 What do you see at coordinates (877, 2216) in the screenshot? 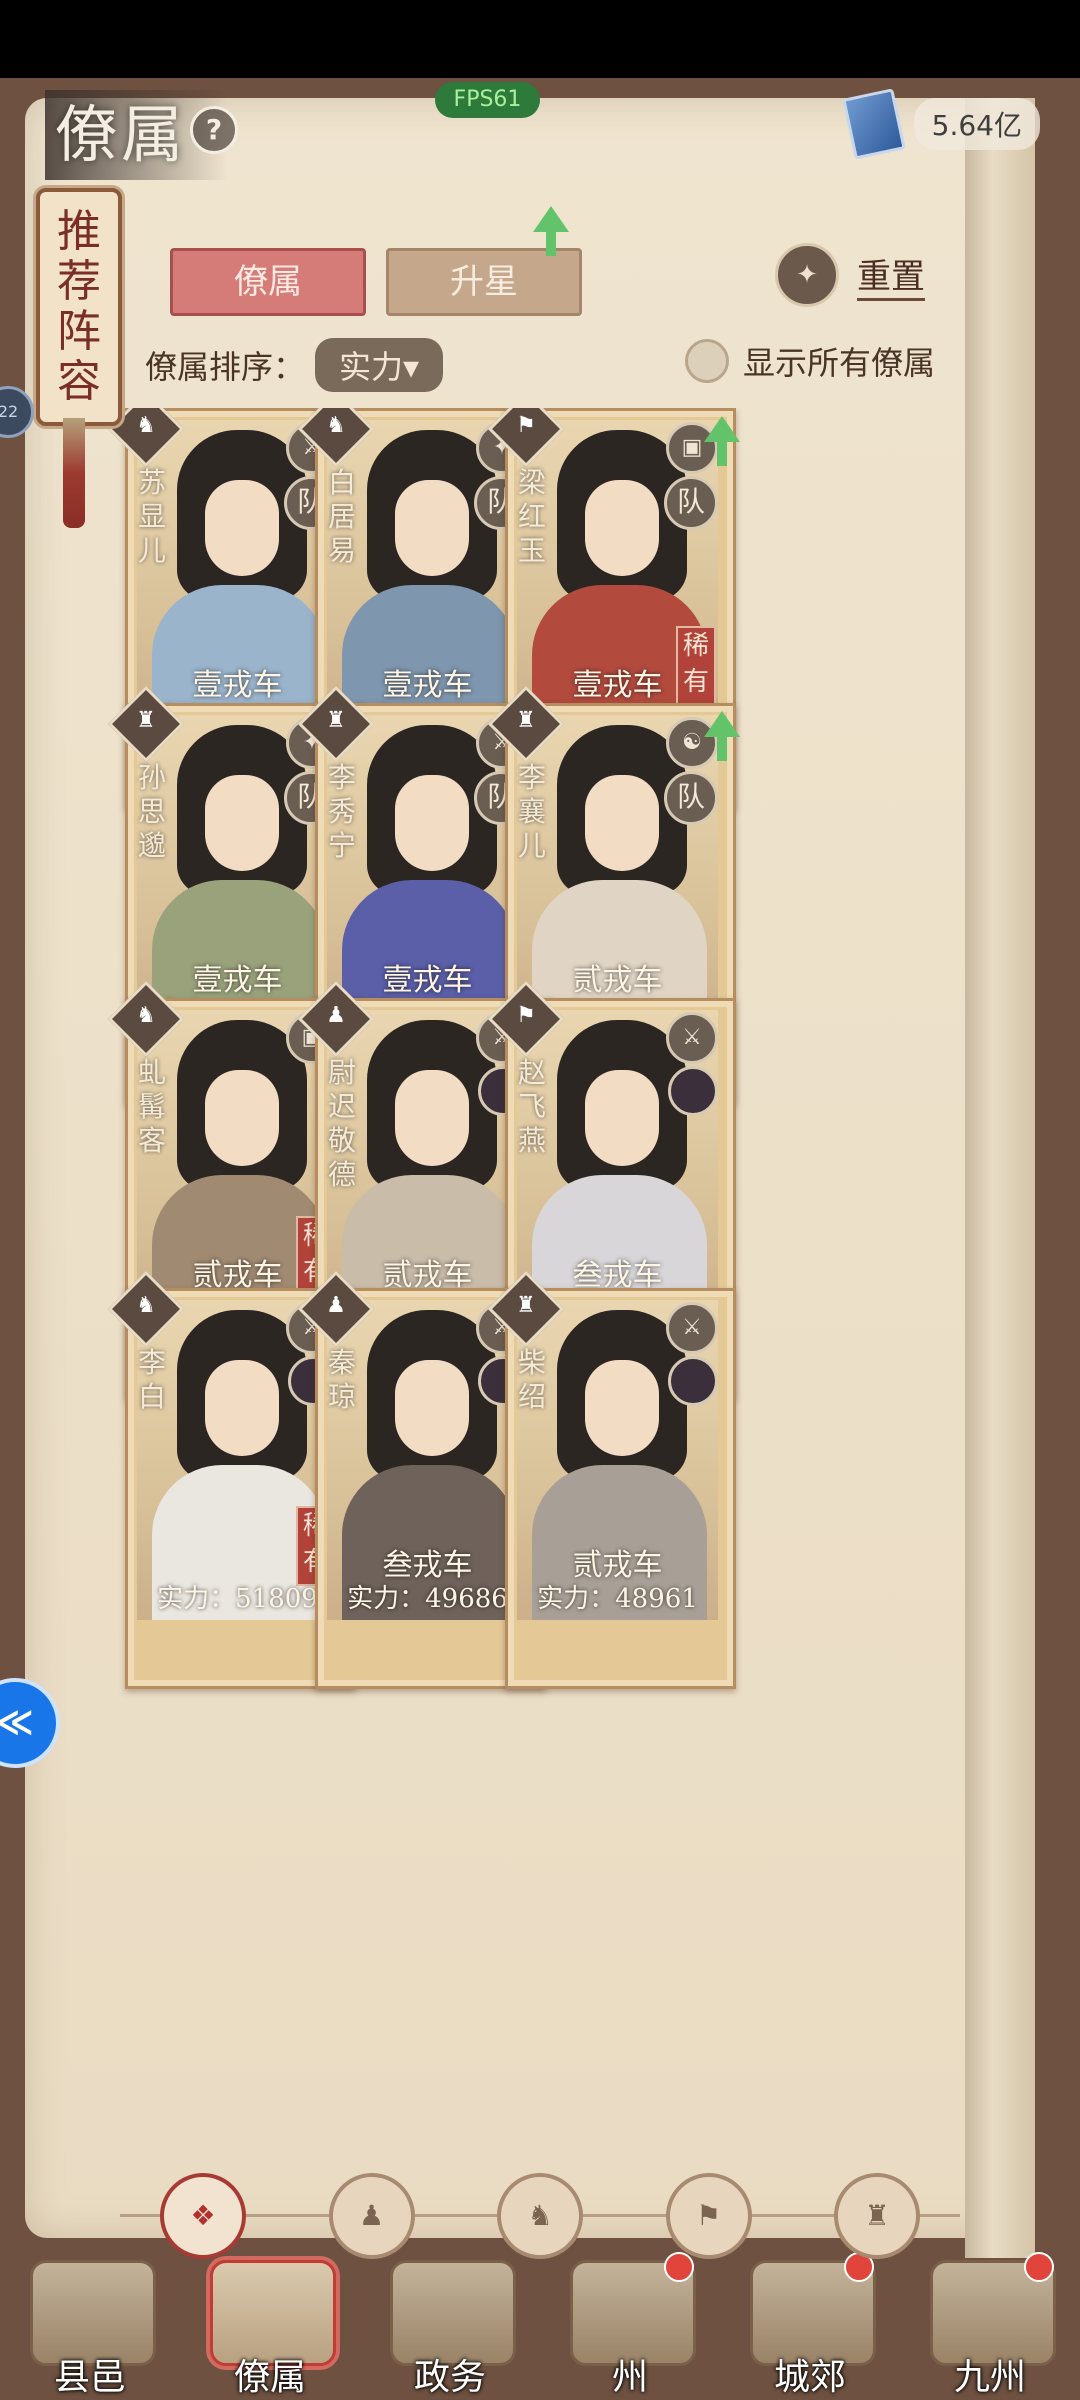
I see `faction-filter-icon: ♜` at bounding box center [877, 2216].